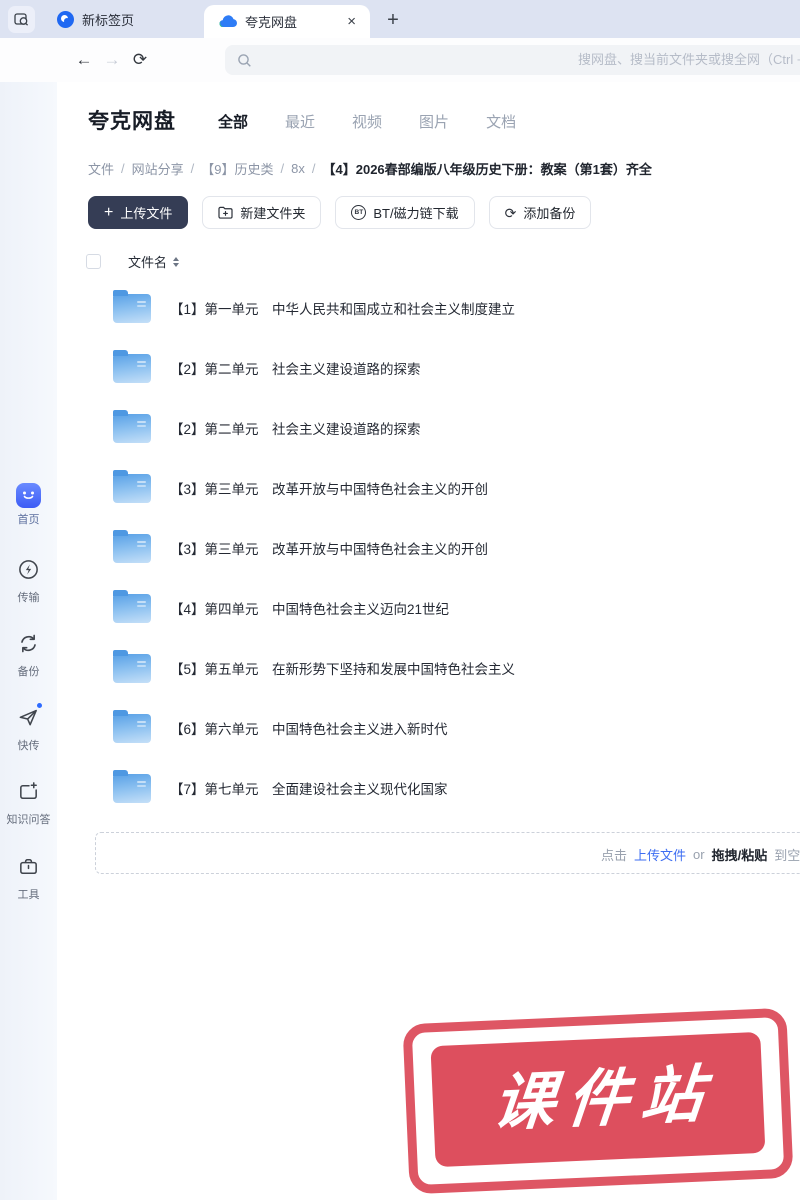 The height and width of the screenshot is (1200, 800). What do you see at coordinates (28, 802) in the screenshot?
I see `sidebar-item-knowledge-qa: 知识问答` at bounding box center [28, 802].